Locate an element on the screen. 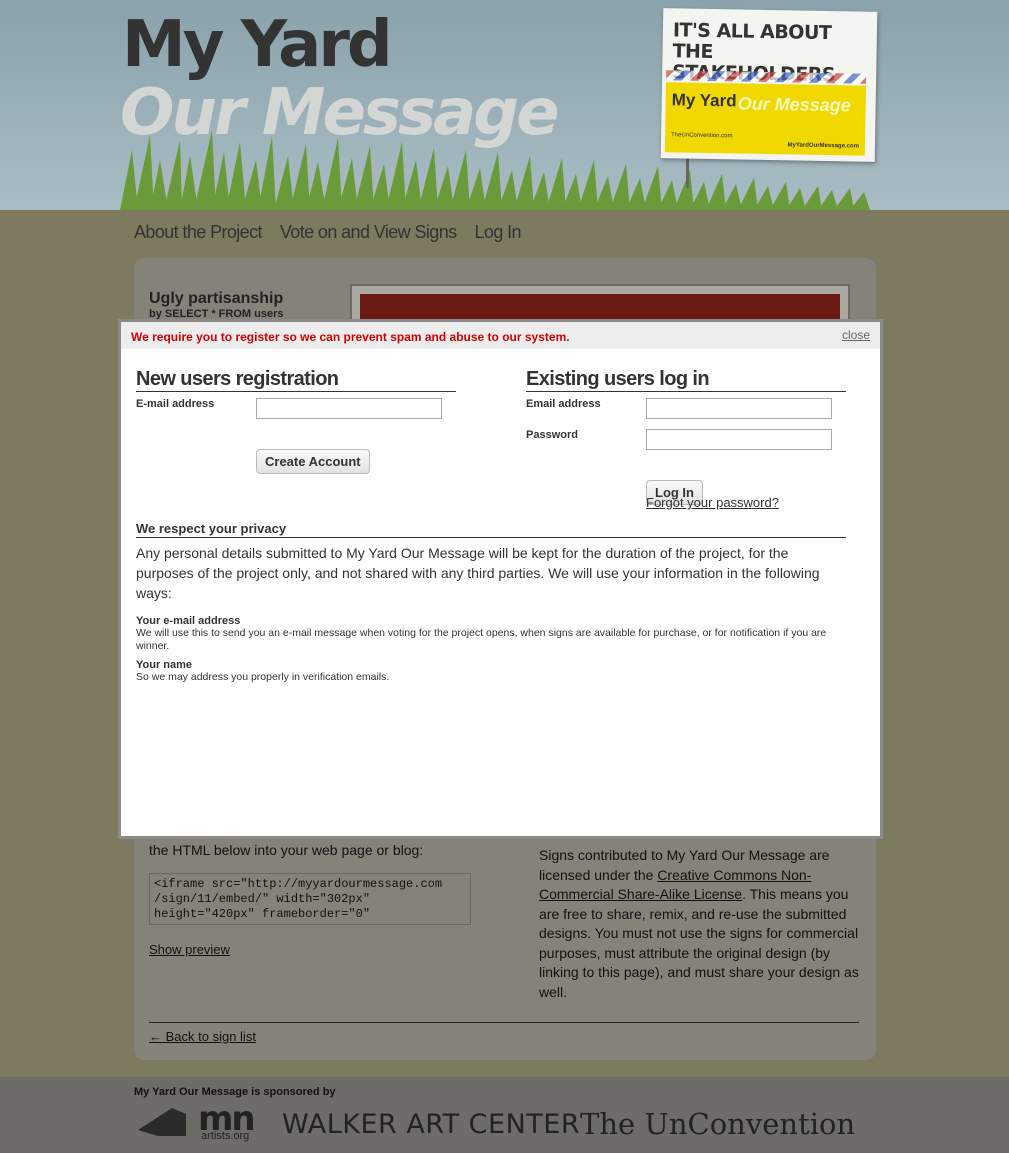 The width and height of the screenshot is (1009, 1153). logo-my-yard: My Yard is located at coordinates (257, 45).